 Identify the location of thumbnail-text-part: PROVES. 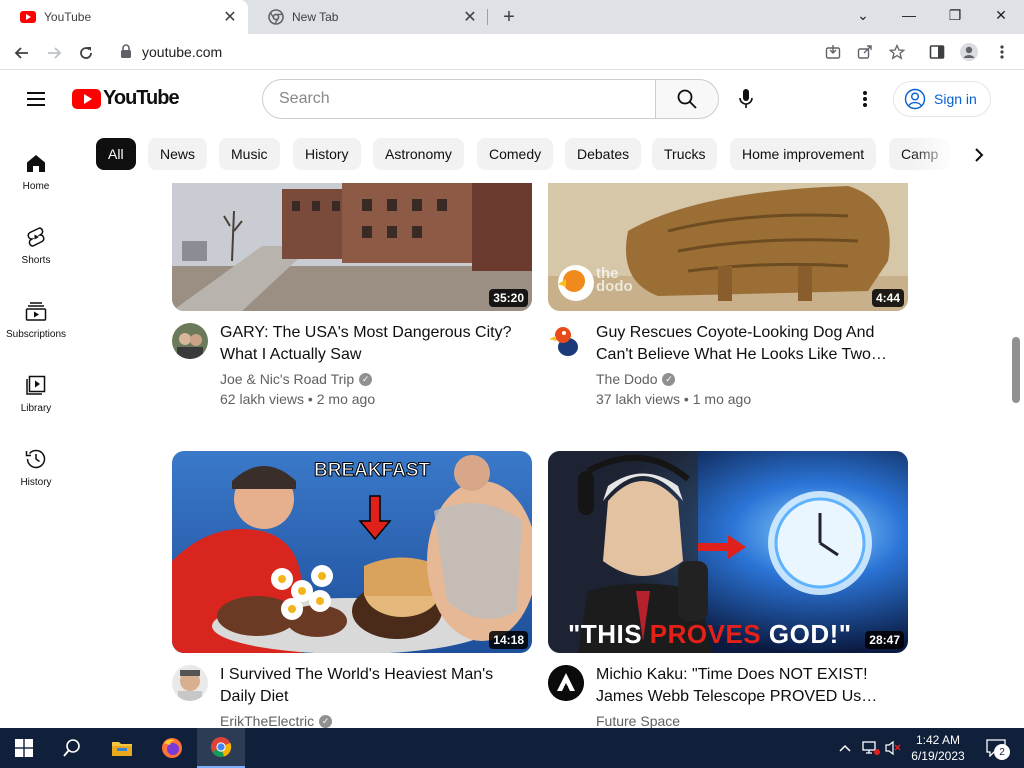
(705, 634).